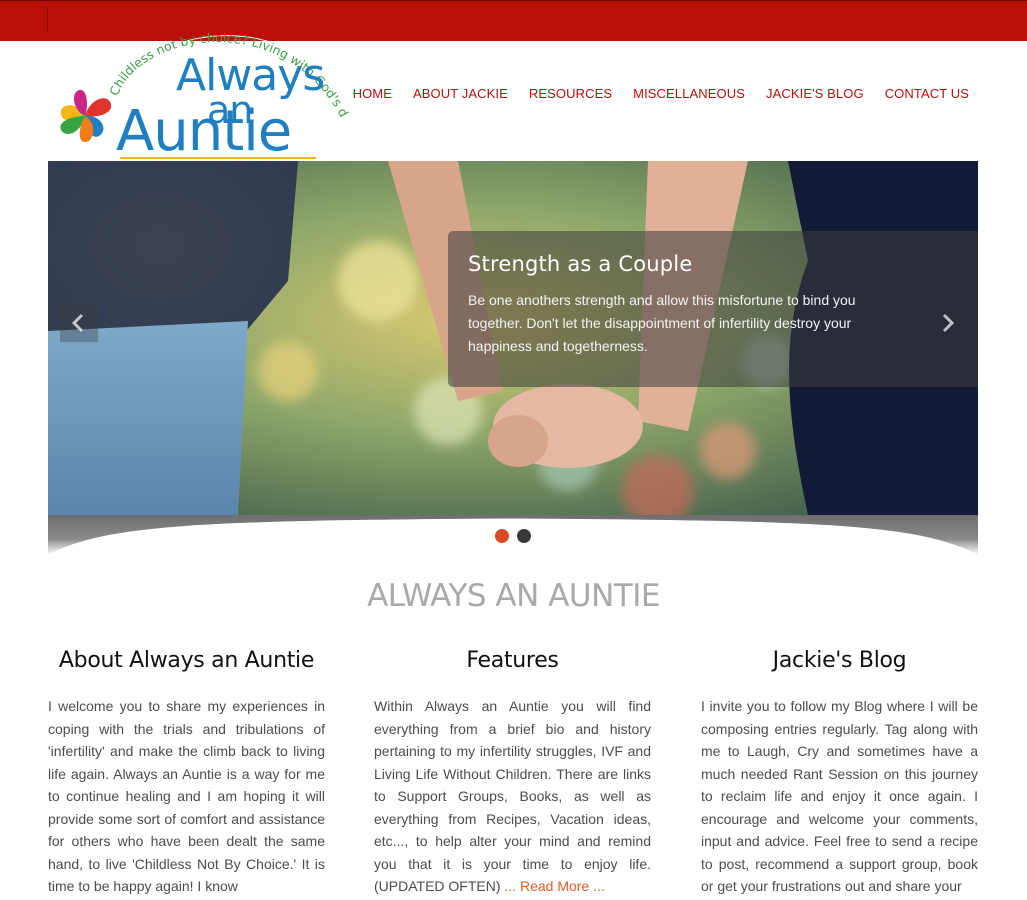 The height and width of the screenshot is (900, 1027). I want to click on slider-prev-button, so click(79, 323).